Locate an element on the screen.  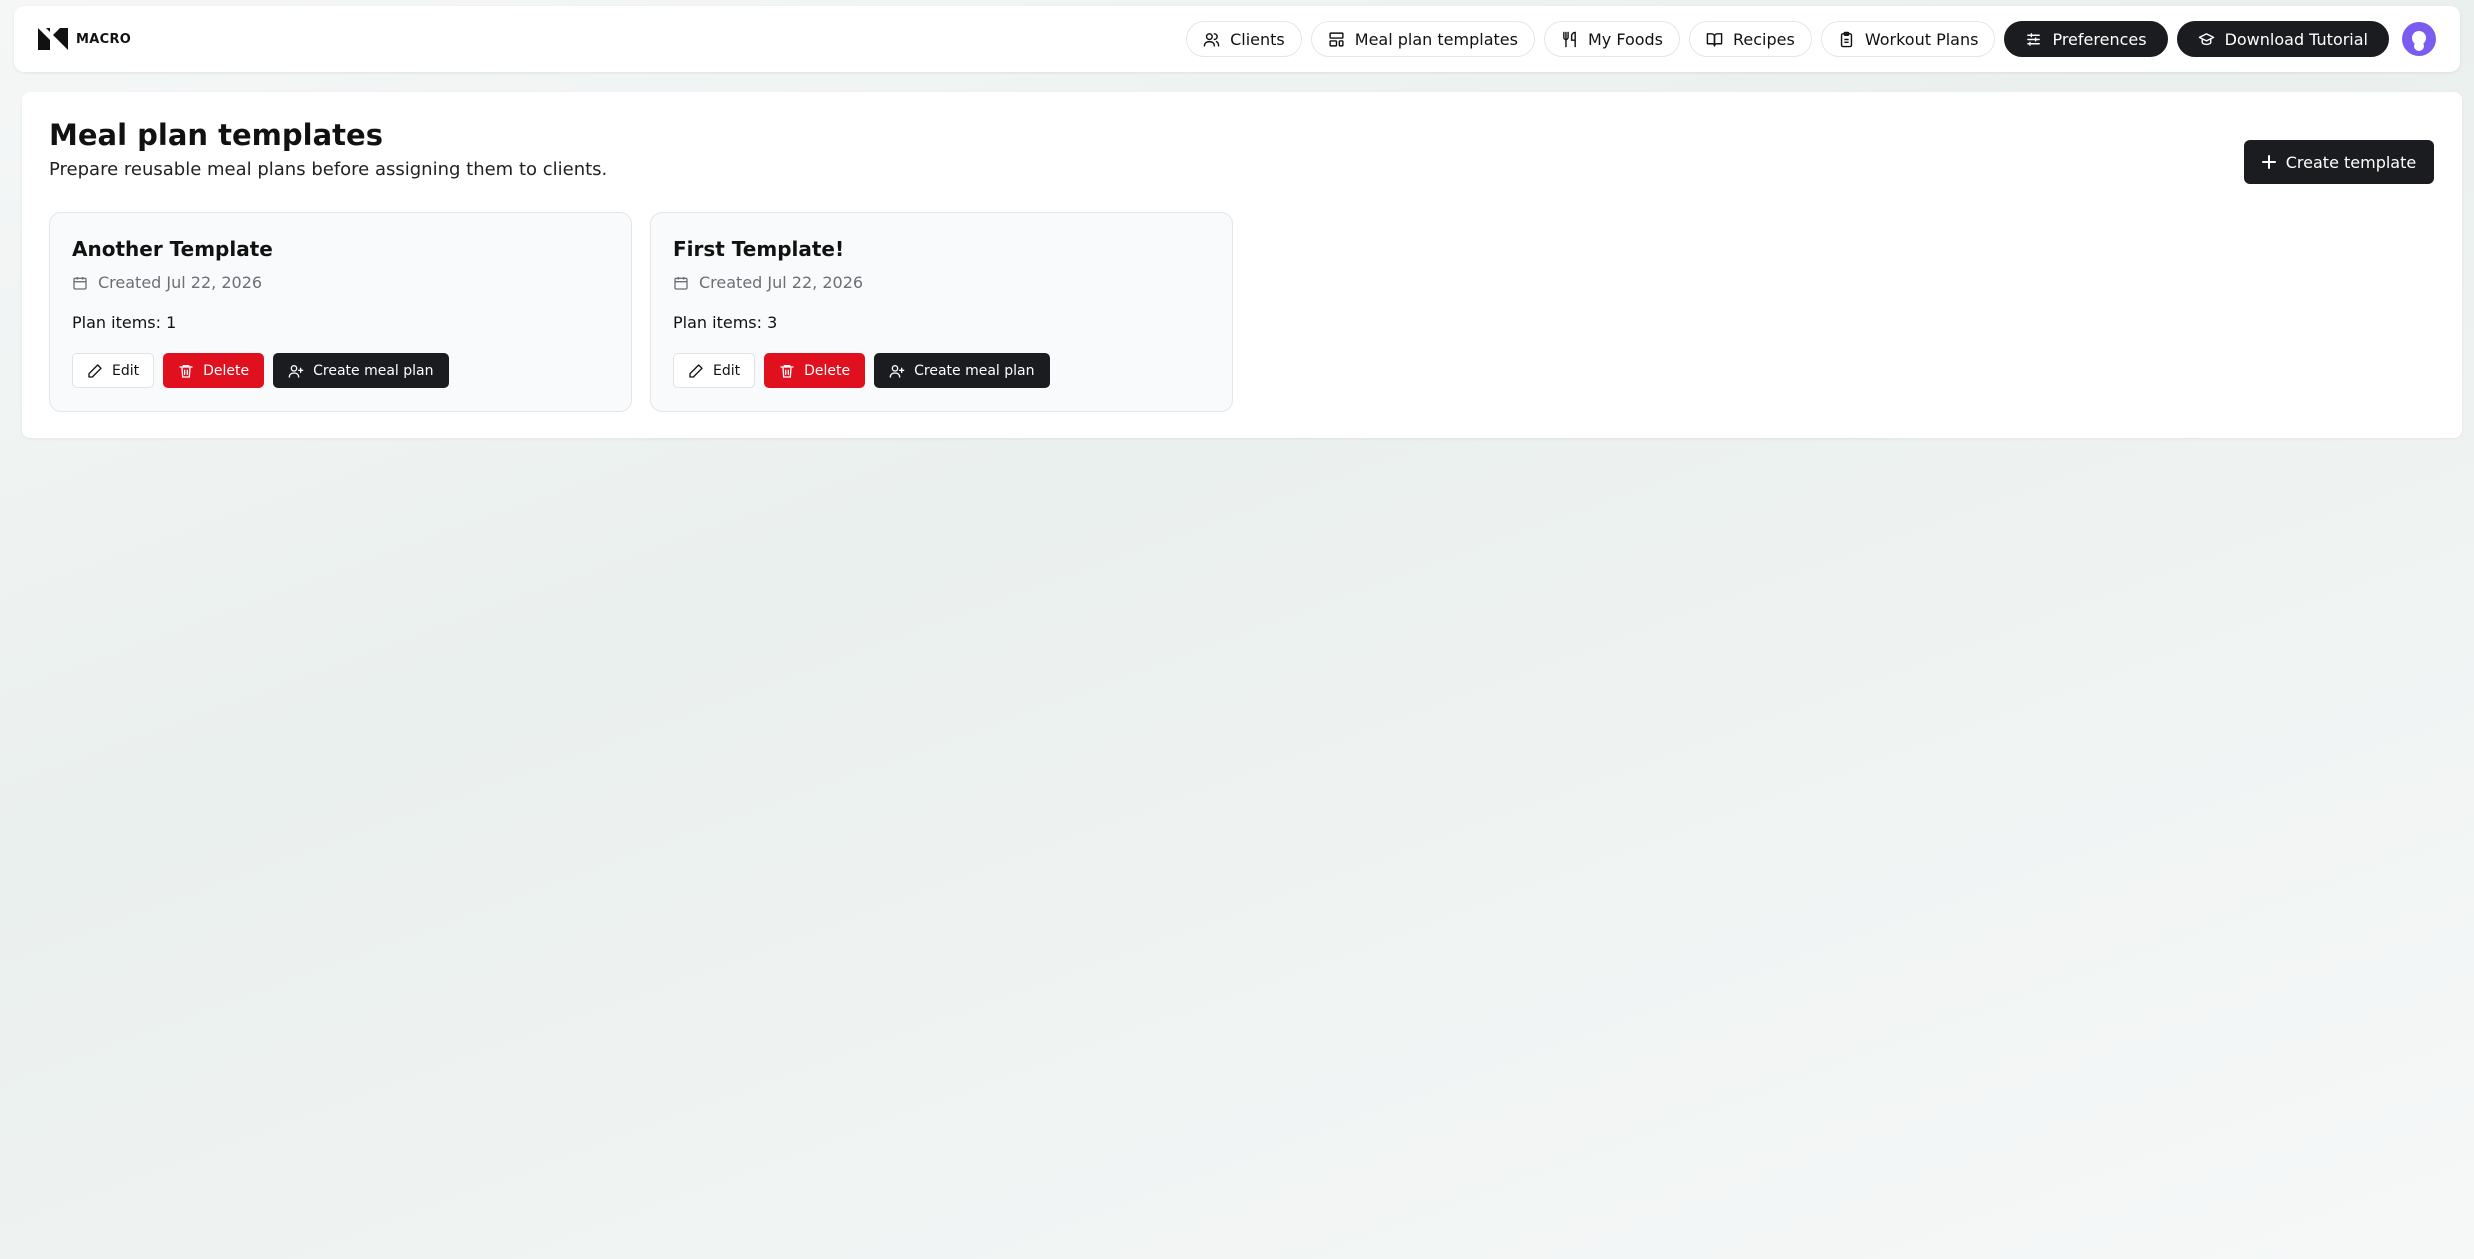
graduation-cap-icon is located at coordinates (2206, 38).